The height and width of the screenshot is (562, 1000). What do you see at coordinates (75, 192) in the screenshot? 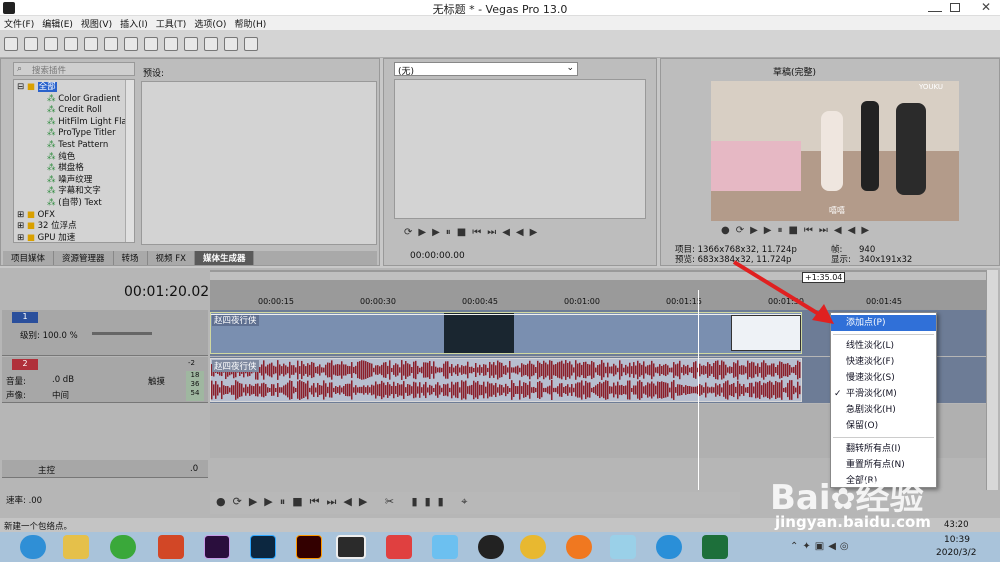
I see `tree-item-generator: ⁂ 字幕和文字` at bounding box center [75, 192].